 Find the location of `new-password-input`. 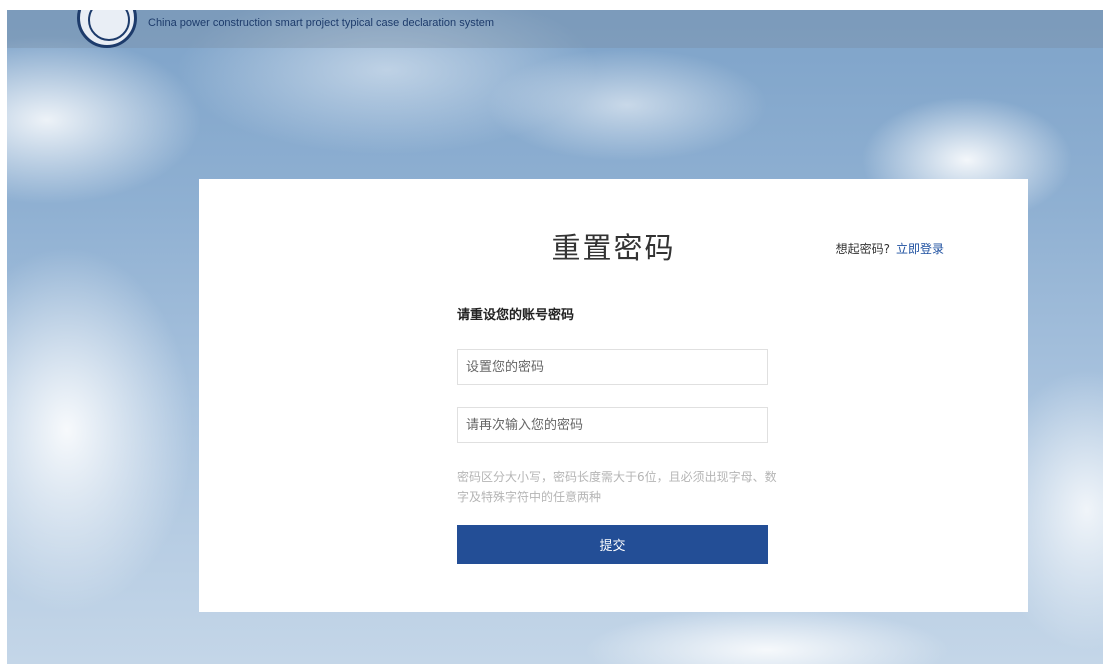

new-password-input is located at coordinates (612, 367).